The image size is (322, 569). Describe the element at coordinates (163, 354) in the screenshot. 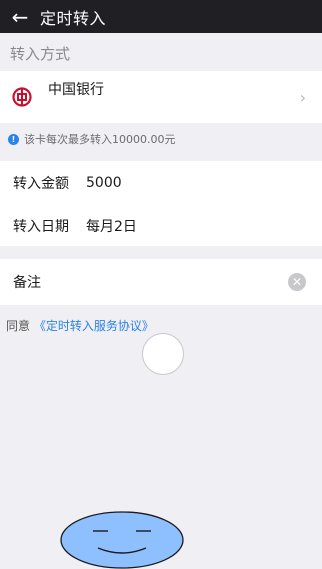

I see `circle-button` at that location.